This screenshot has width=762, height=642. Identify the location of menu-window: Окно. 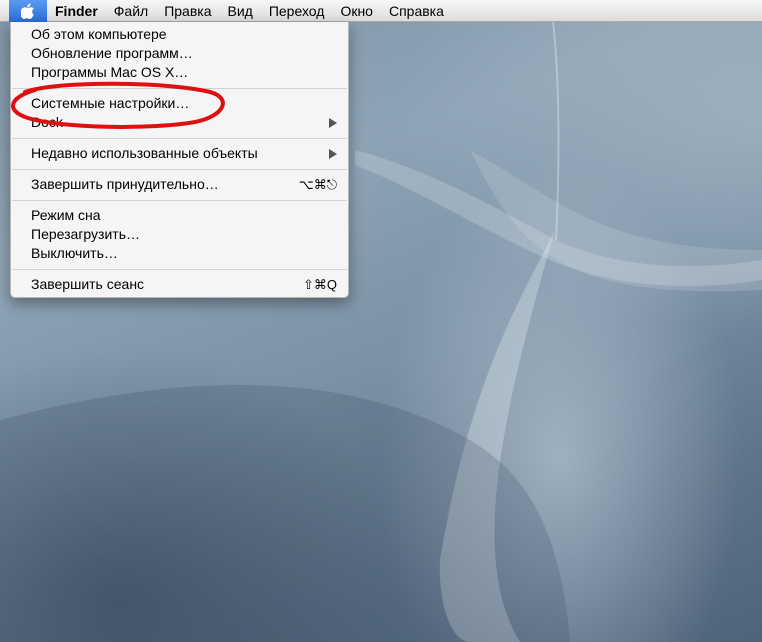
(356, 11).